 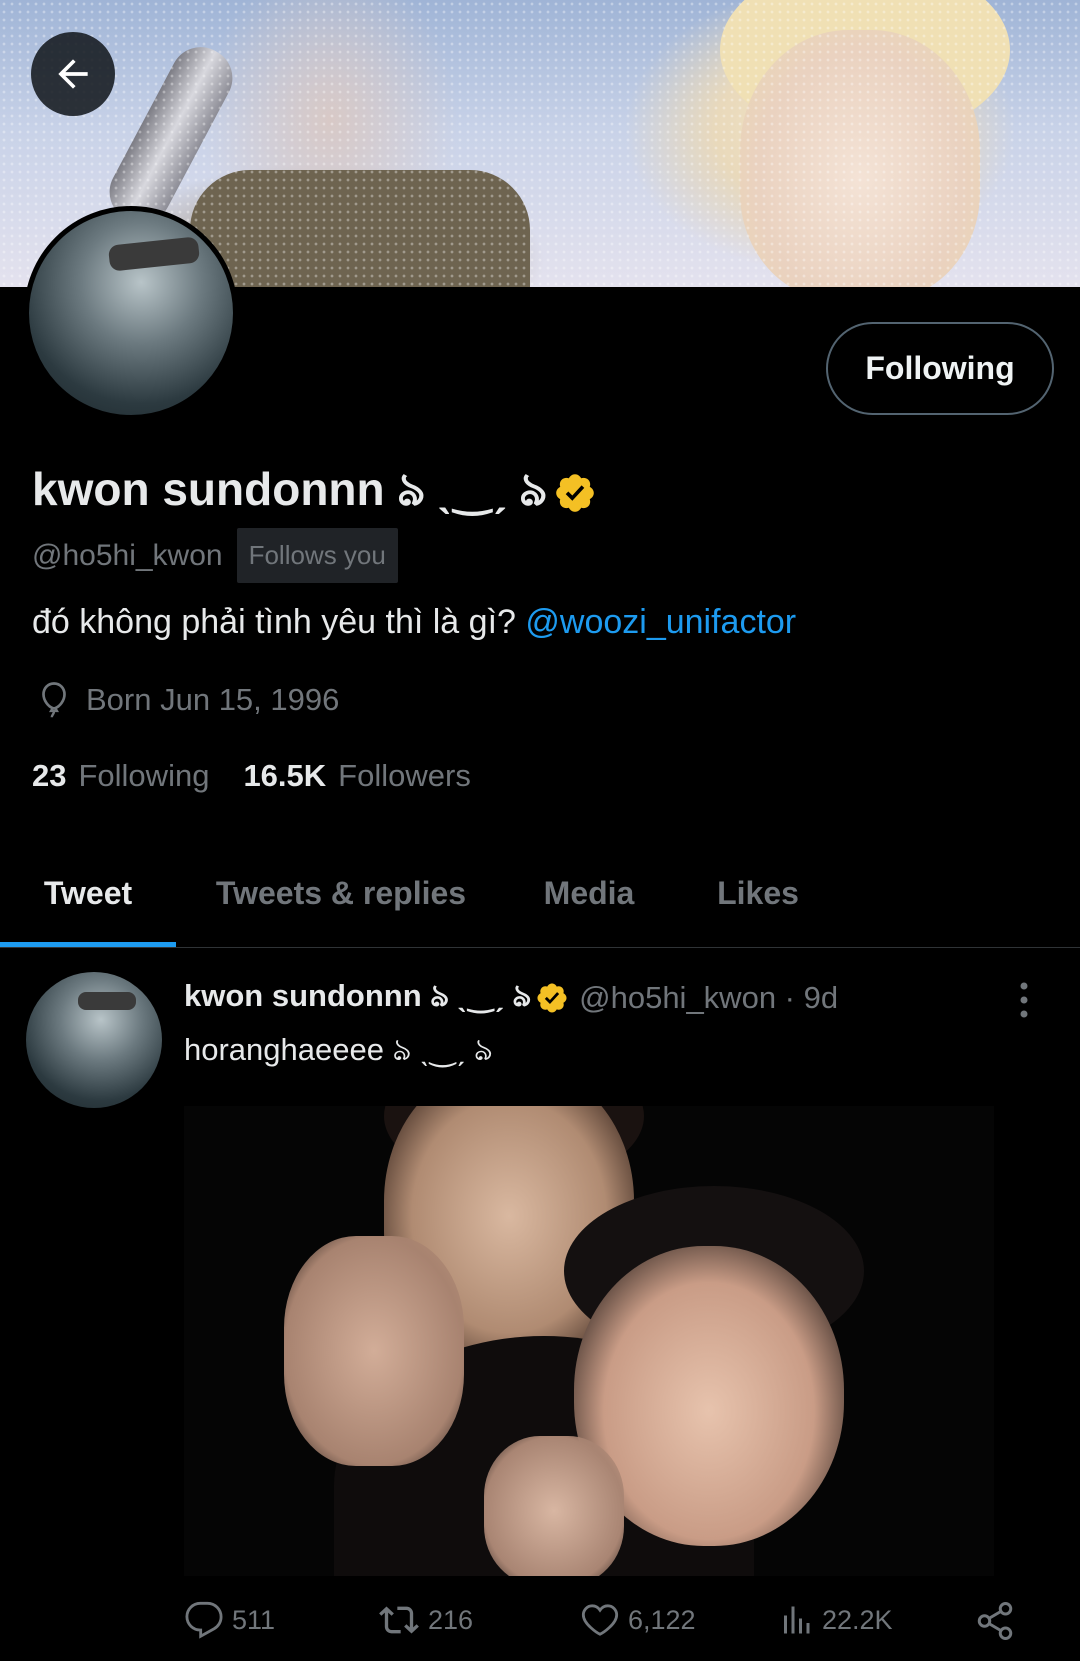 I want to click on profile-handle: @ho5hi_kwon, so click(x=127, y=555).